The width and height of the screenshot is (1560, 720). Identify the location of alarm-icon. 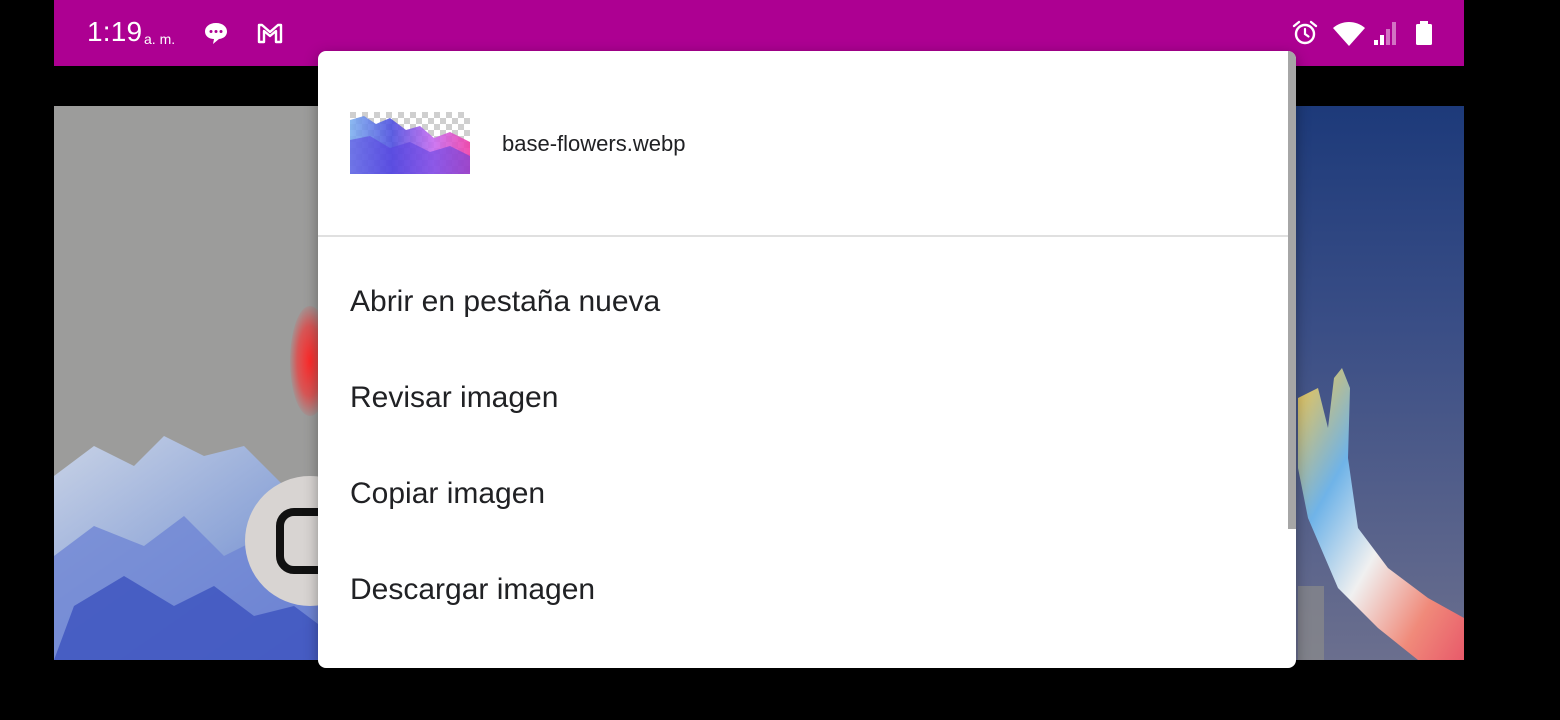
(1305, 32).